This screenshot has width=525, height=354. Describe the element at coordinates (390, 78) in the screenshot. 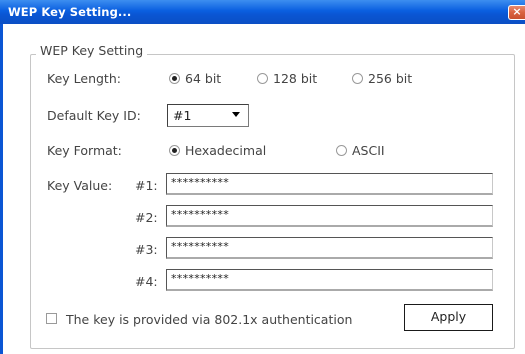

I see `radio-256-bit-label: 256 bit` at that location.